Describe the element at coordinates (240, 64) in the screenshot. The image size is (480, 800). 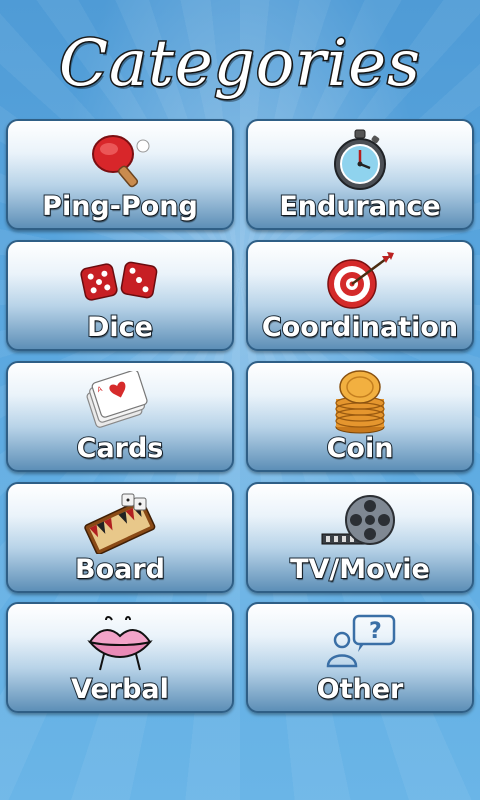
I see `page-title: Categories` at that location.